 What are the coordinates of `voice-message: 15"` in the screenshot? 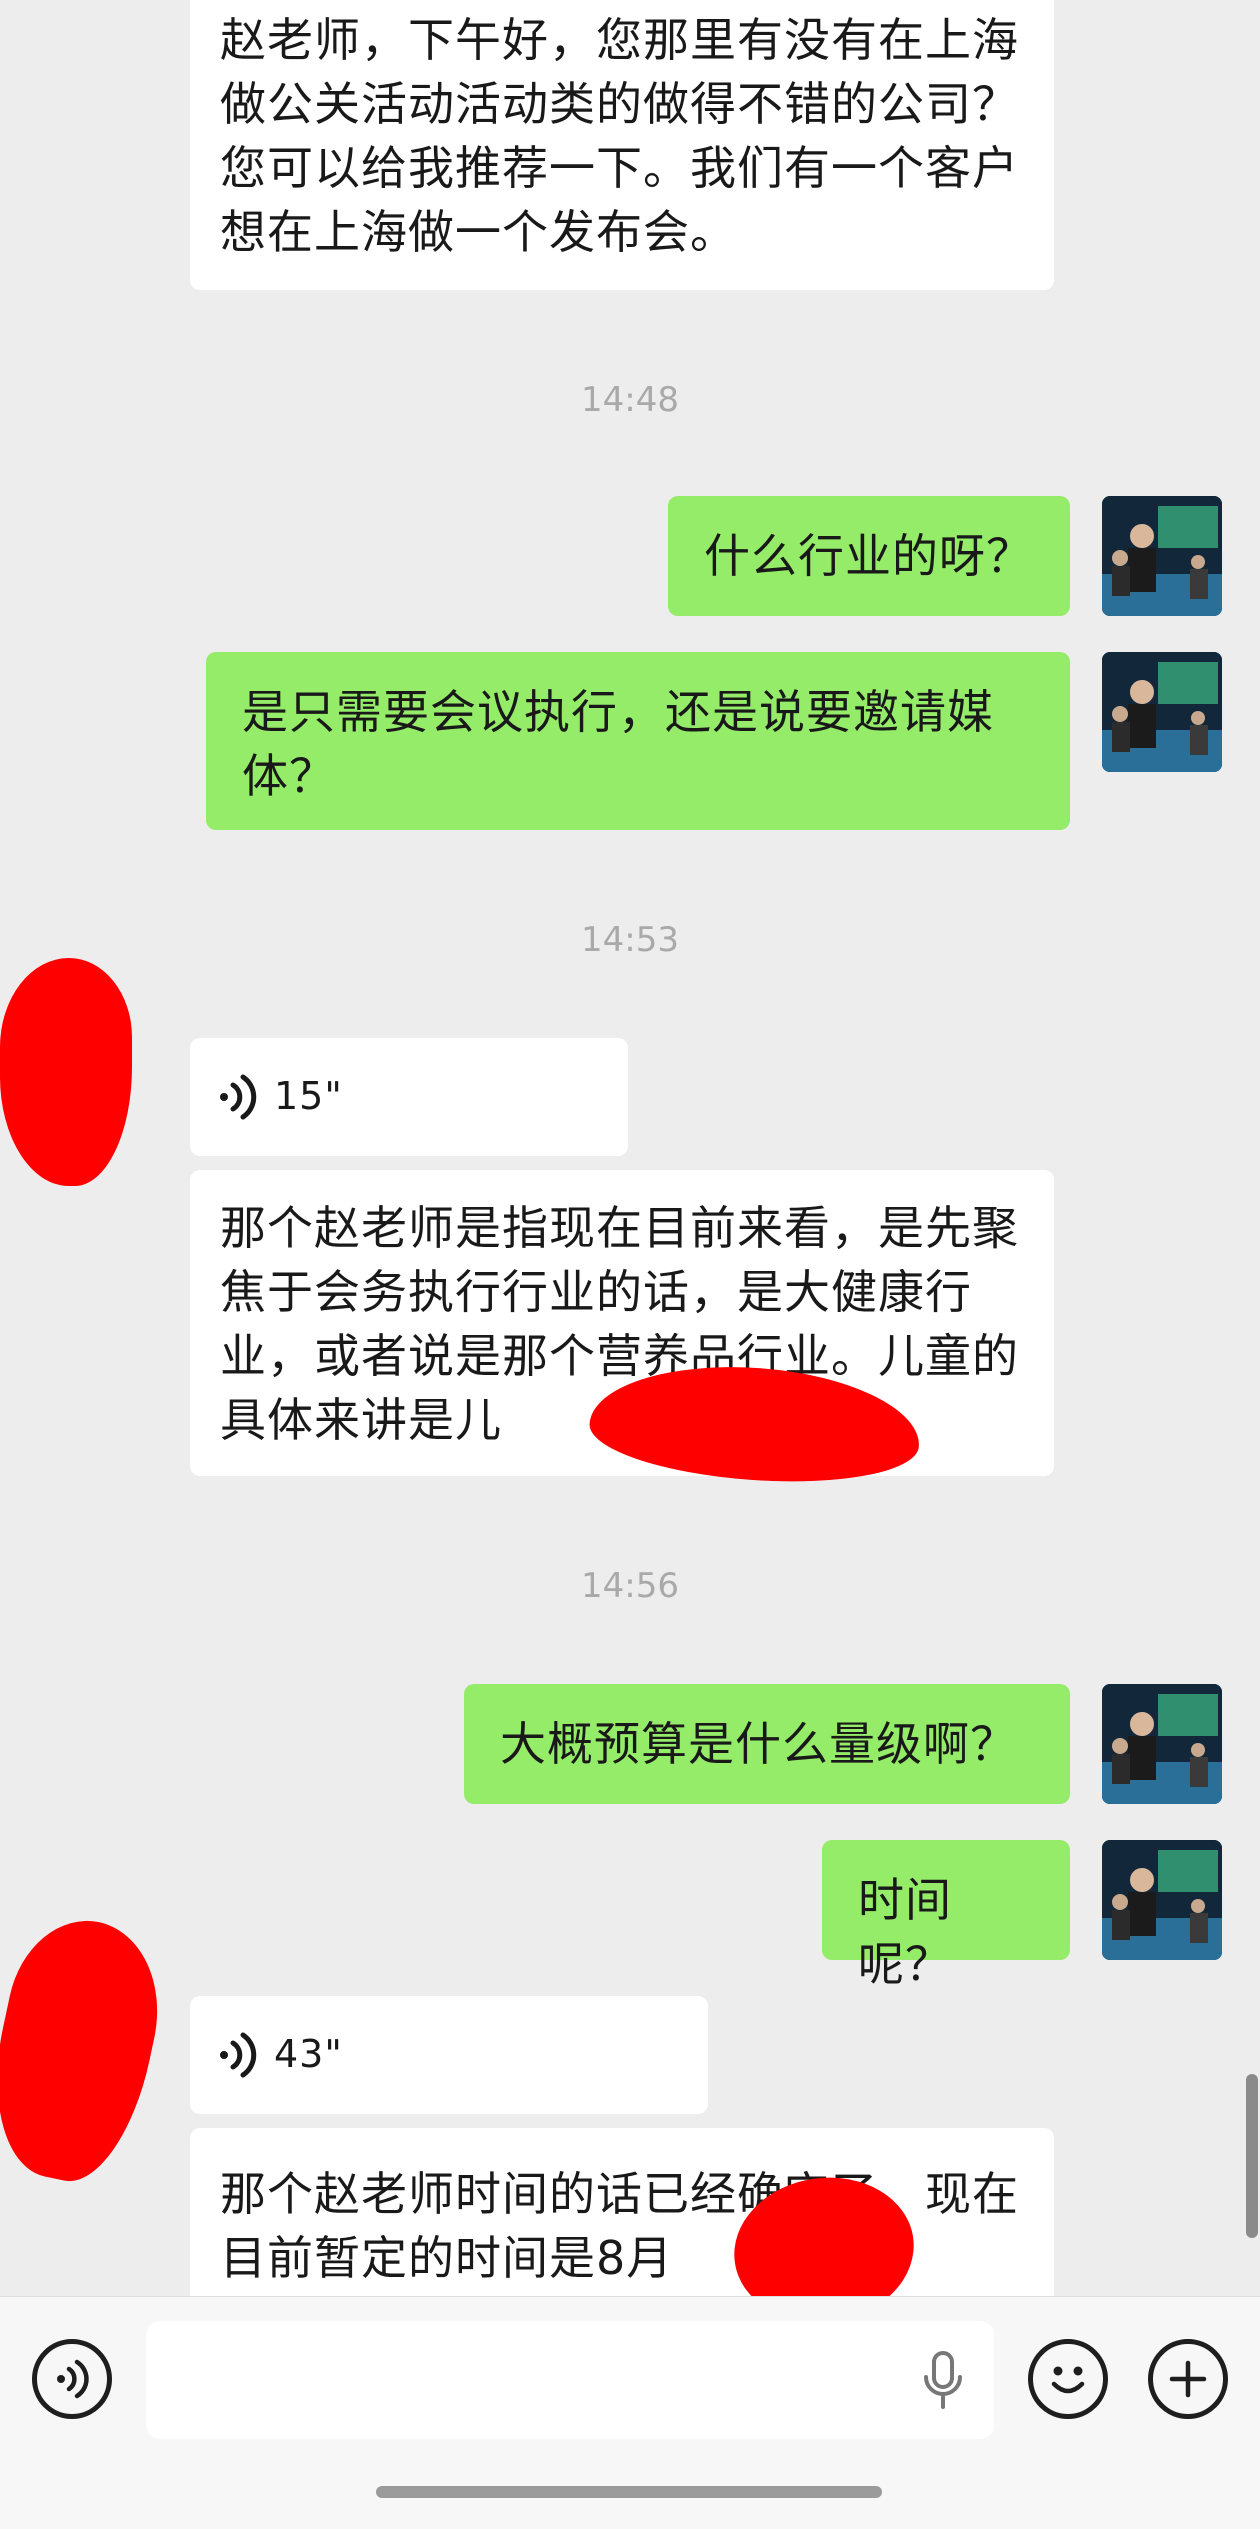 It's located at (409, 1097).